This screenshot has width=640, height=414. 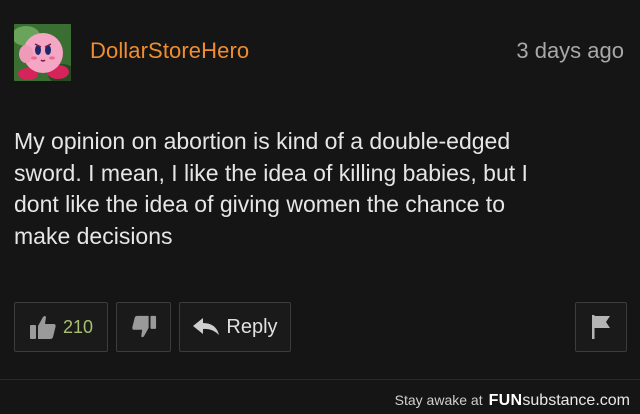 I want to click on pink-character-avatar-icon, so click(x=42, y=52).